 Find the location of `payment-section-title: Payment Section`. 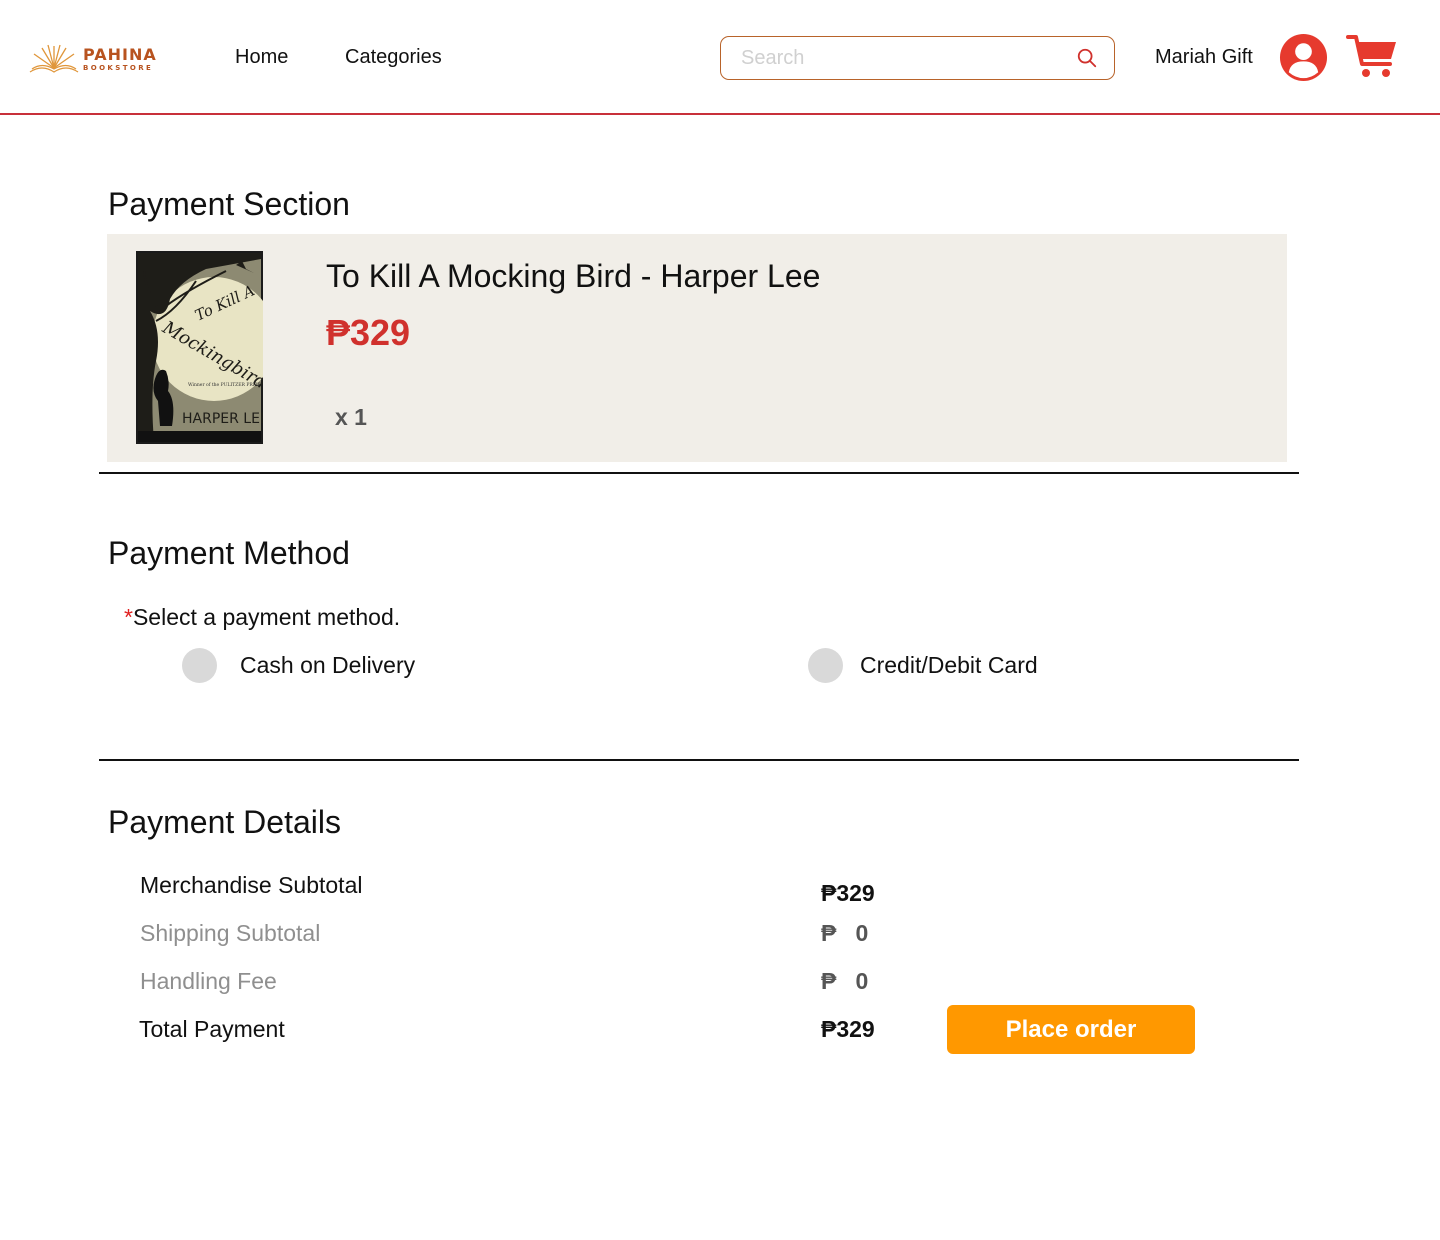

payment-section-title: Payment Section is located at coordinates (229, 204).